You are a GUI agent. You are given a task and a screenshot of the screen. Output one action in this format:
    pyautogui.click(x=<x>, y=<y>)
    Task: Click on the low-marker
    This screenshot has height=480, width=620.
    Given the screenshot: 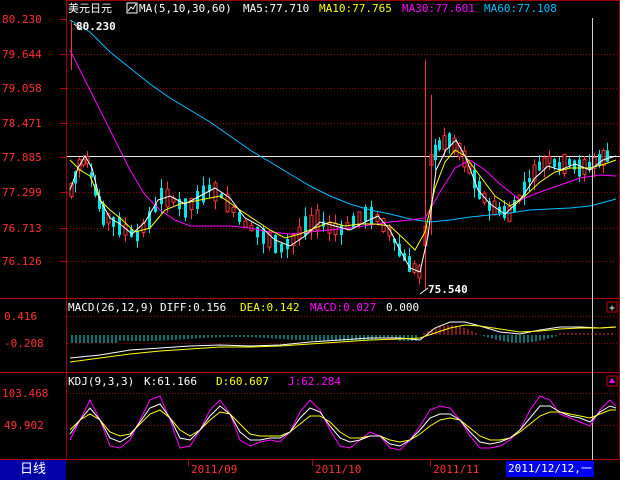 What is the action you would take?
    pyautogui.click(x=424, y=291)
    